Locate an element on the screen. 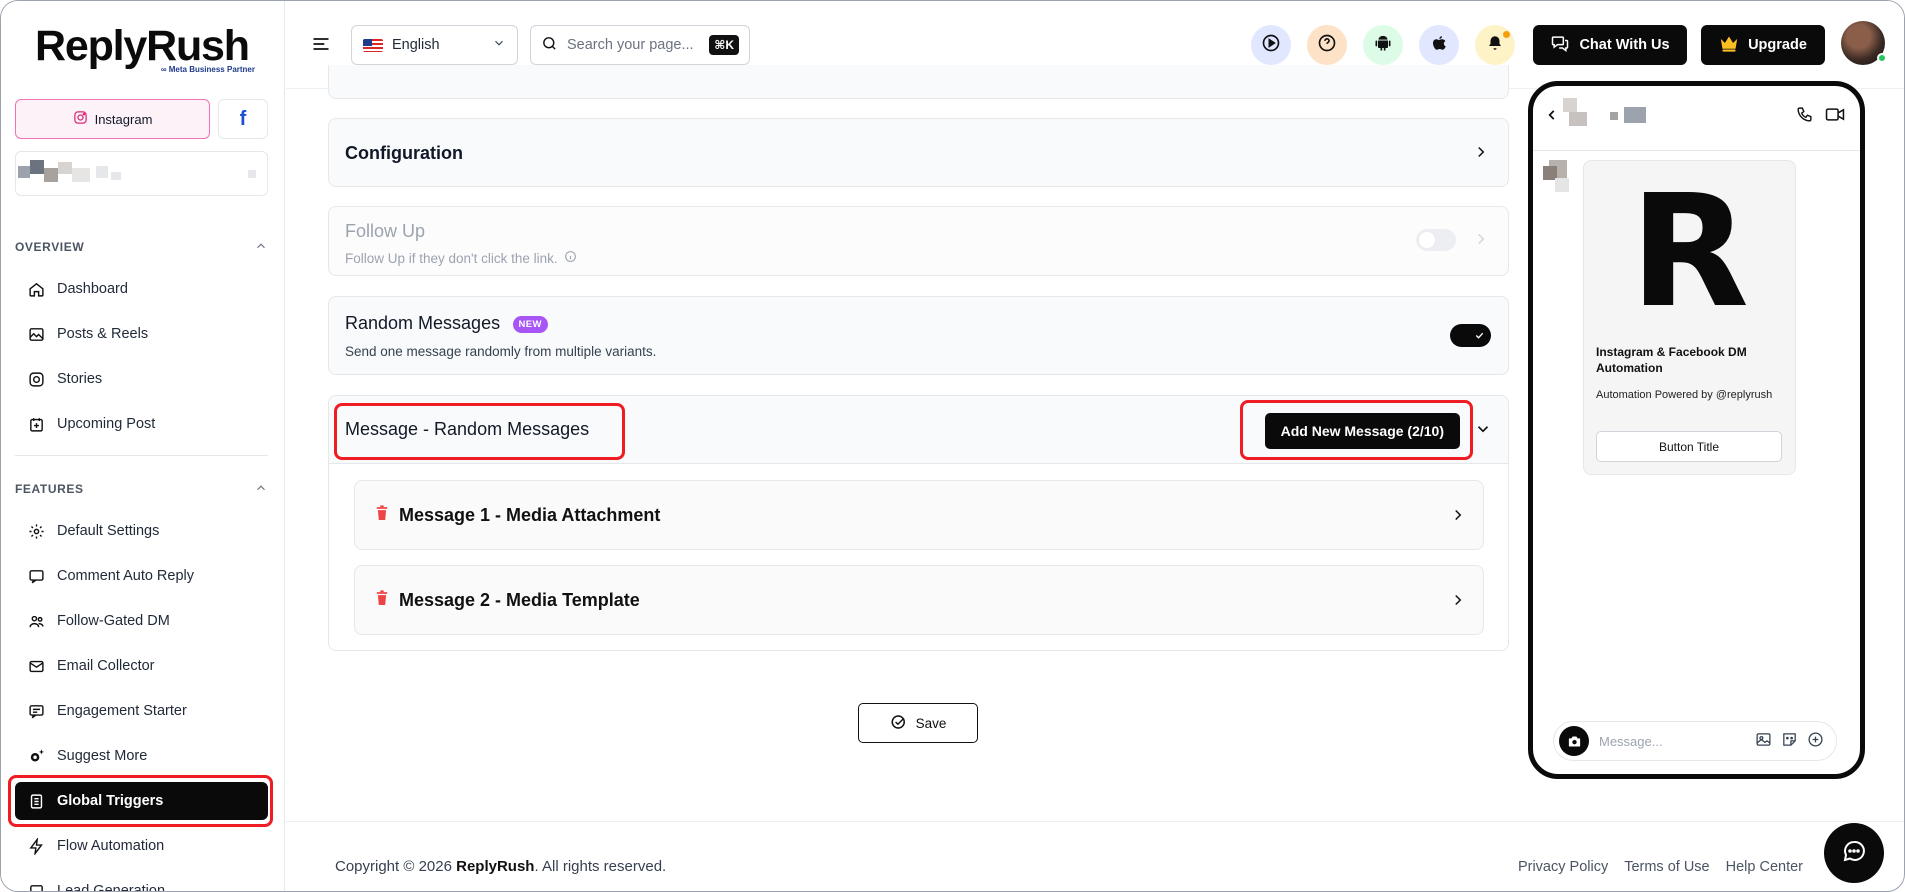  sidebar-item-email-collector: Email Collector is located at coordinates (141, 666).